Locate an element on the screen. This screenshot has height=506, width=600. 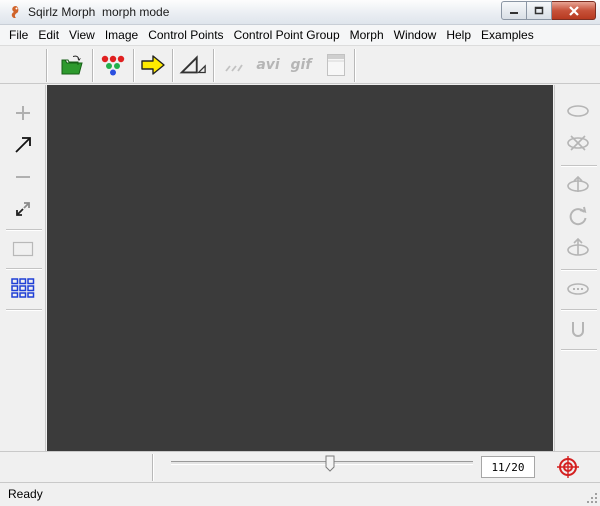
close-button is located at coordinates (574, 10).